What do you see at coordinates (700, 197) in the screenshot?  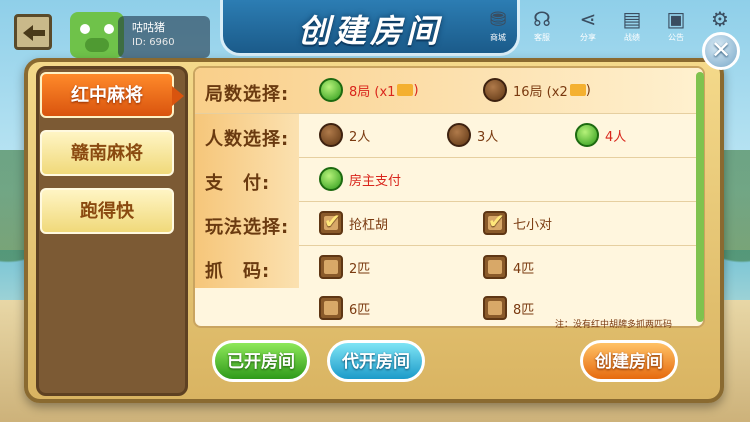 I see `scrollbar-thumb` at bounding box center [700, 197].